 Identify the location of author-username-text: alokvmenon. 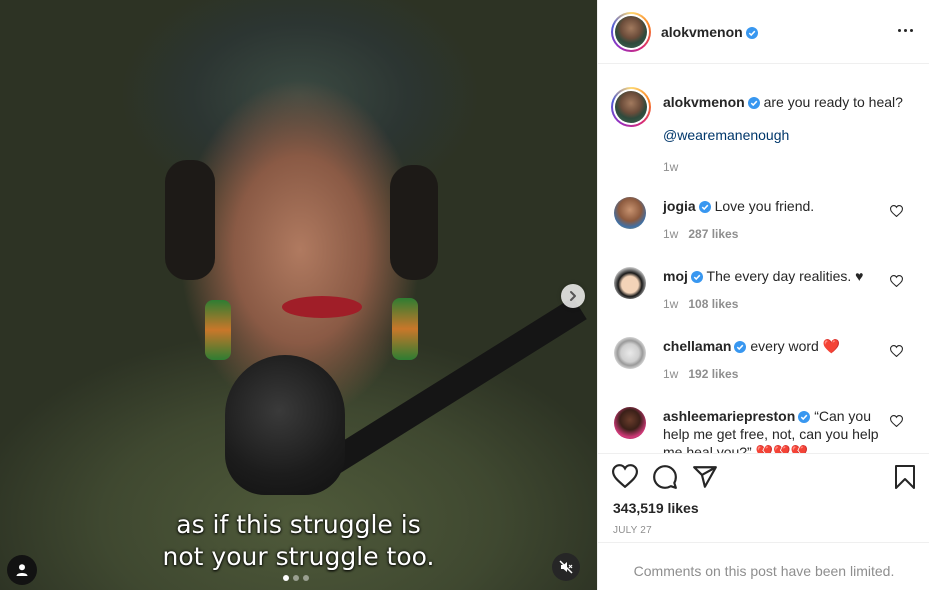
(702, 32).